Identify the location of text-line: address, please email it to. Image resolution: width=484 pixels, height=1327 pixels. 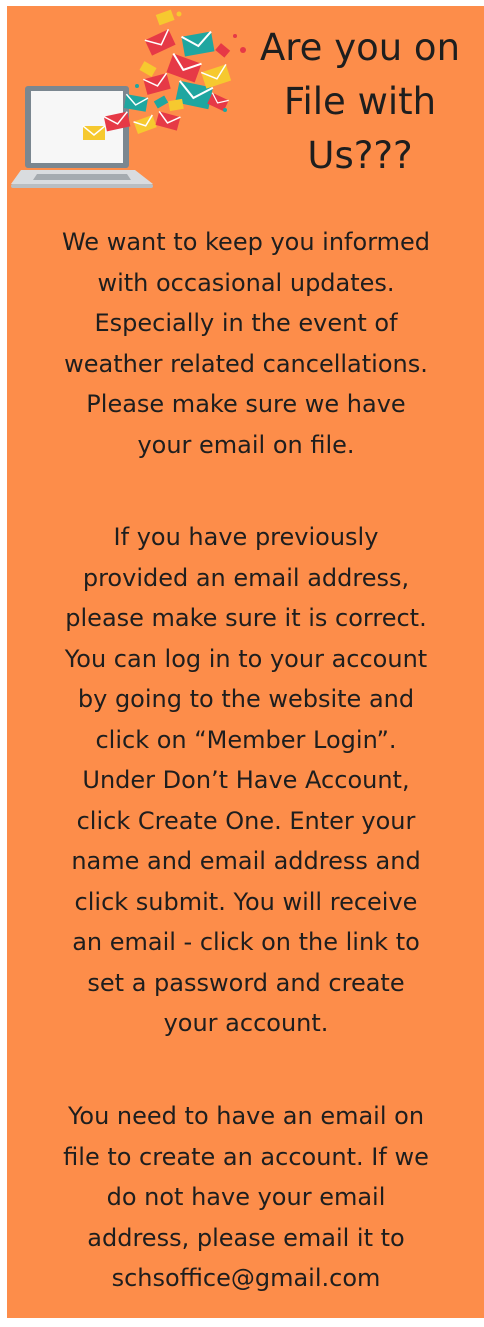
(246, 1237).